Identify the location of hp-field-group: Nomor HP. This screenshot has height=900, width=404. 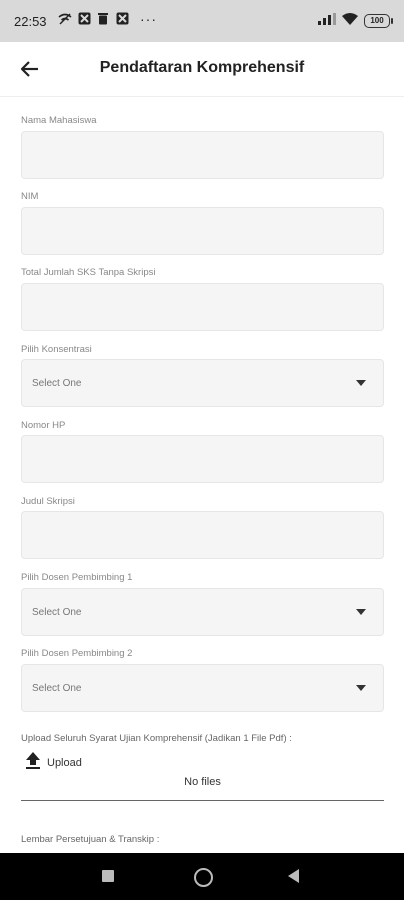
(202, 451).